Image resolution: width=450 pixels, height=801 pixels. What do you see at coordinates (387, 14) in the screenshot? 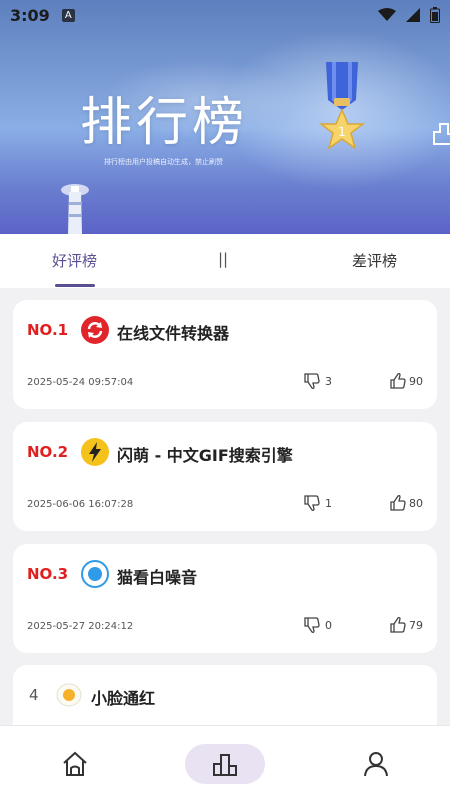
I see `wifi-icon` at bounding box center [387, 14].